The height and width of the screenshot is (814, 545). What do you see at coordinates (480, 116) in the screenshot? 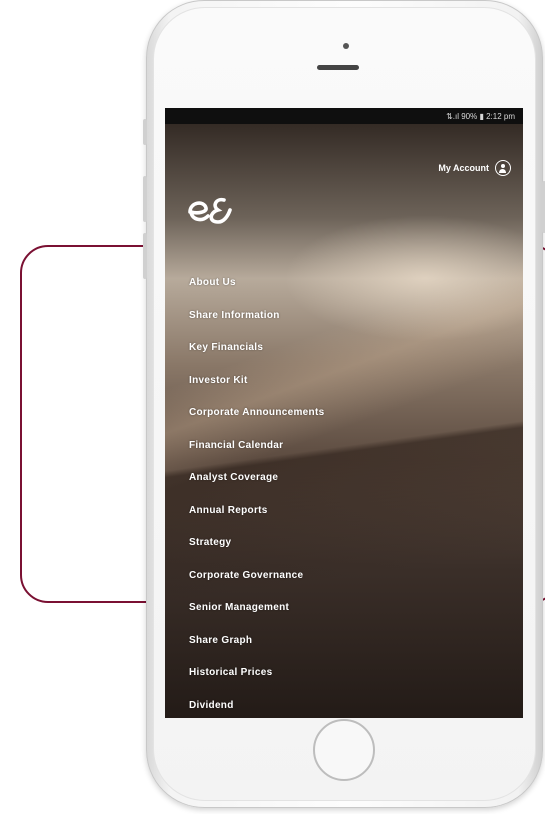
I see `status-bar-text: ⇅.ıl 90% ▮ 2:12 pm` at bounding box center [480, 116].